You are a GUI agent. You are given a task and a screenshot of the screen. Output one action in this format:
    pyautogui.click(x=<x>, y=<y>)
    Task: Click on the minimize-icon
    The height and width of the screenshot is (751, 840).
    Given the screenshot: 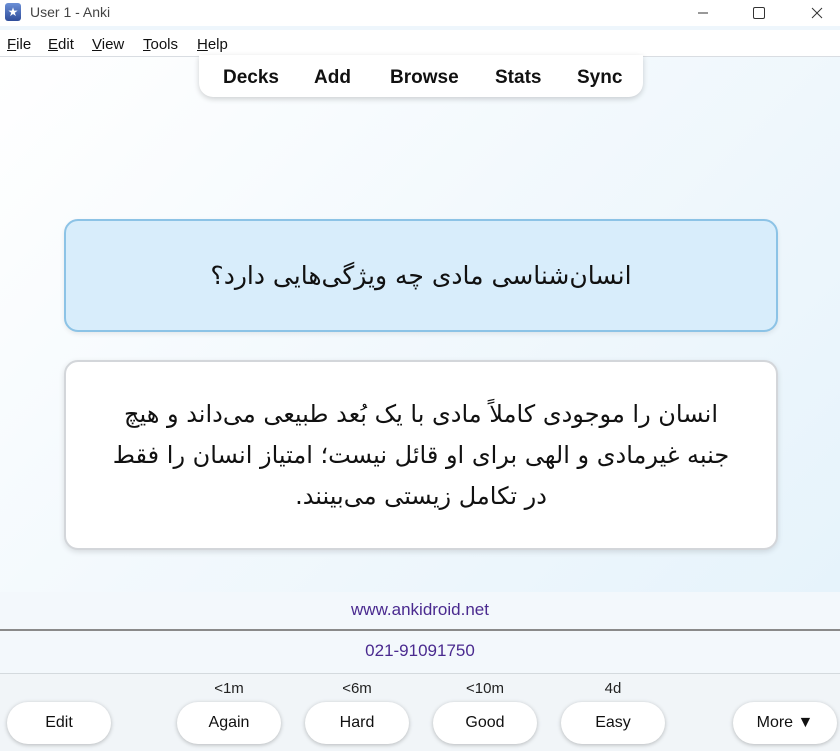 What is the action you would take?
    pyautogui.click(x=703, y=13)
    